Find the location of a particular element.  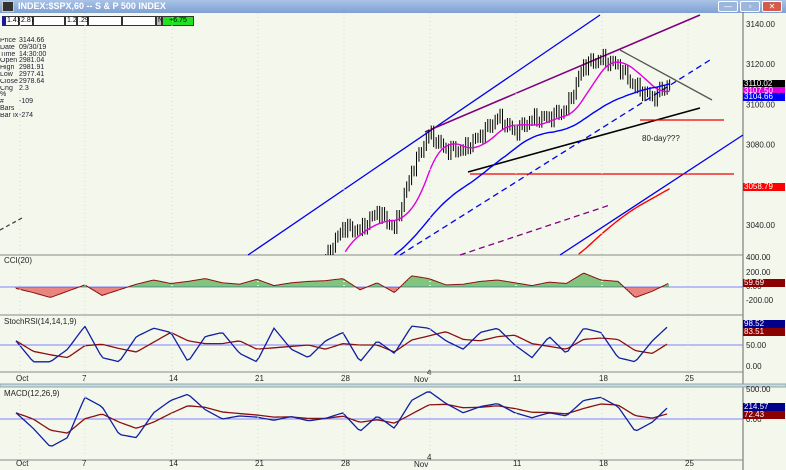

y-axis-label: 3100.00 is located at coordinates (760, 104).